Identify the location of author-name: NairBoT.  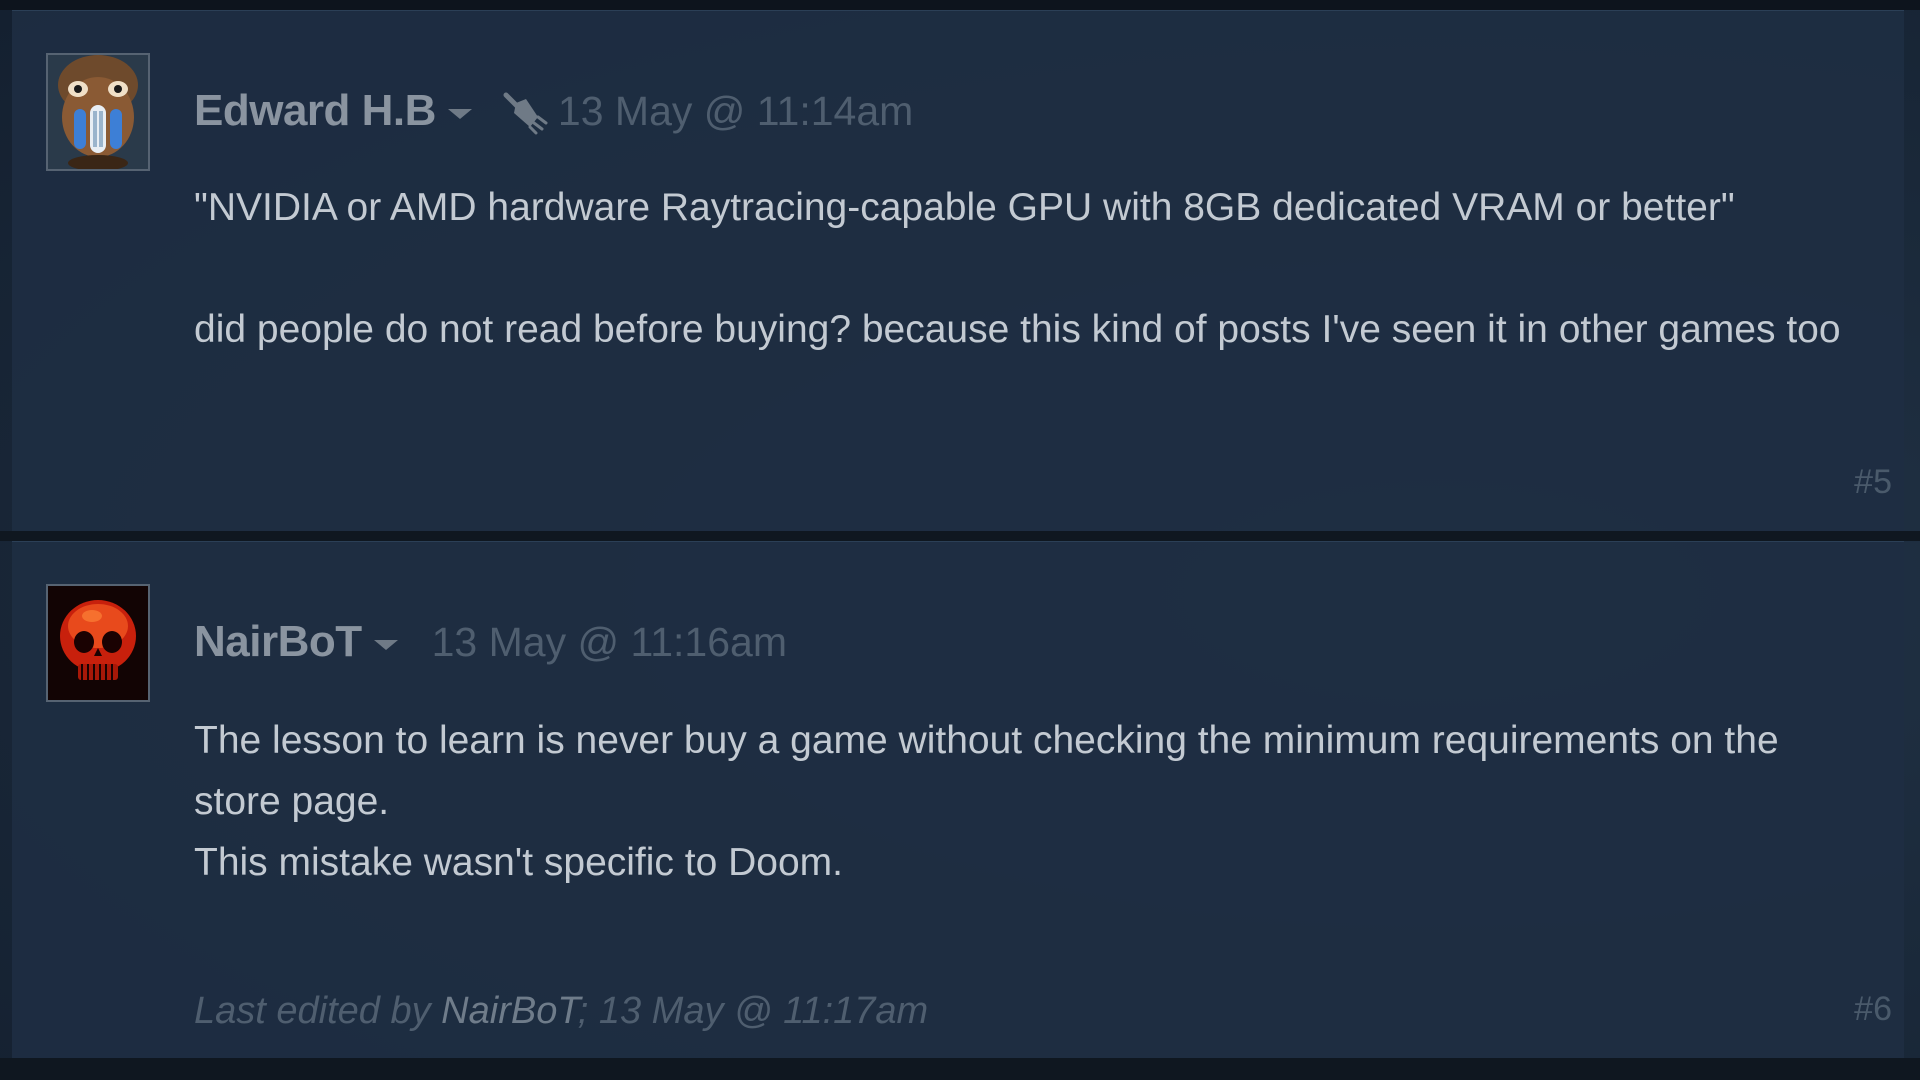
(278, 642).